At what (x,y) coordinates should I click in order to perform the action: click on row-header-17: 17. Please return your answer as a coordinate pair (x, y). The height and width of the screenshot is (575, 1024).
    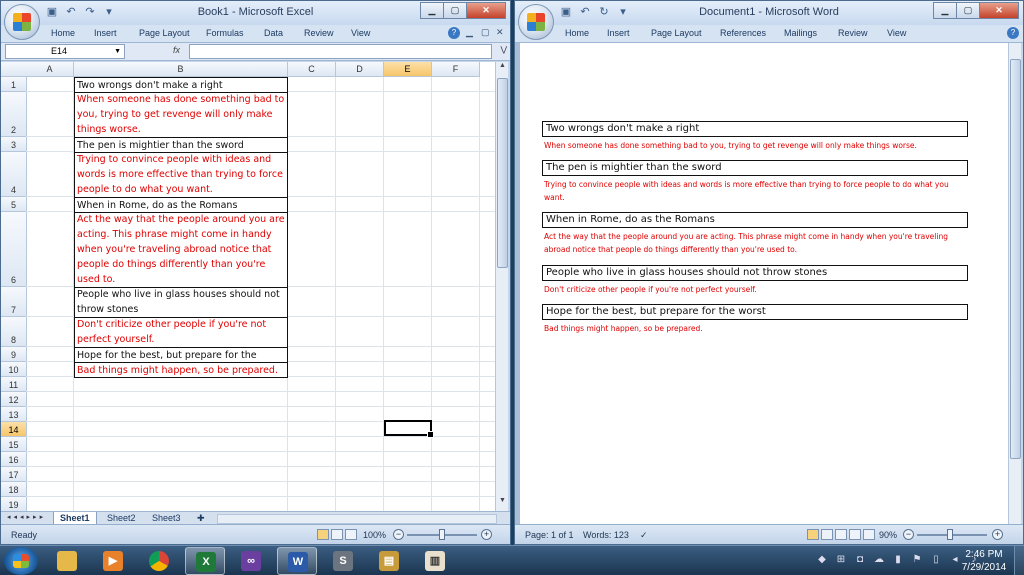
    Looking at the image, I should click on (14, 474).